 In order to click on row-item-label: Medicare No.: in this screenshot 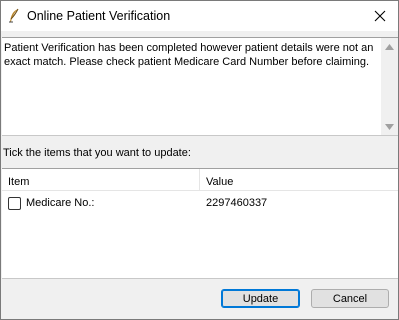, I will do `click(60, 203)`.